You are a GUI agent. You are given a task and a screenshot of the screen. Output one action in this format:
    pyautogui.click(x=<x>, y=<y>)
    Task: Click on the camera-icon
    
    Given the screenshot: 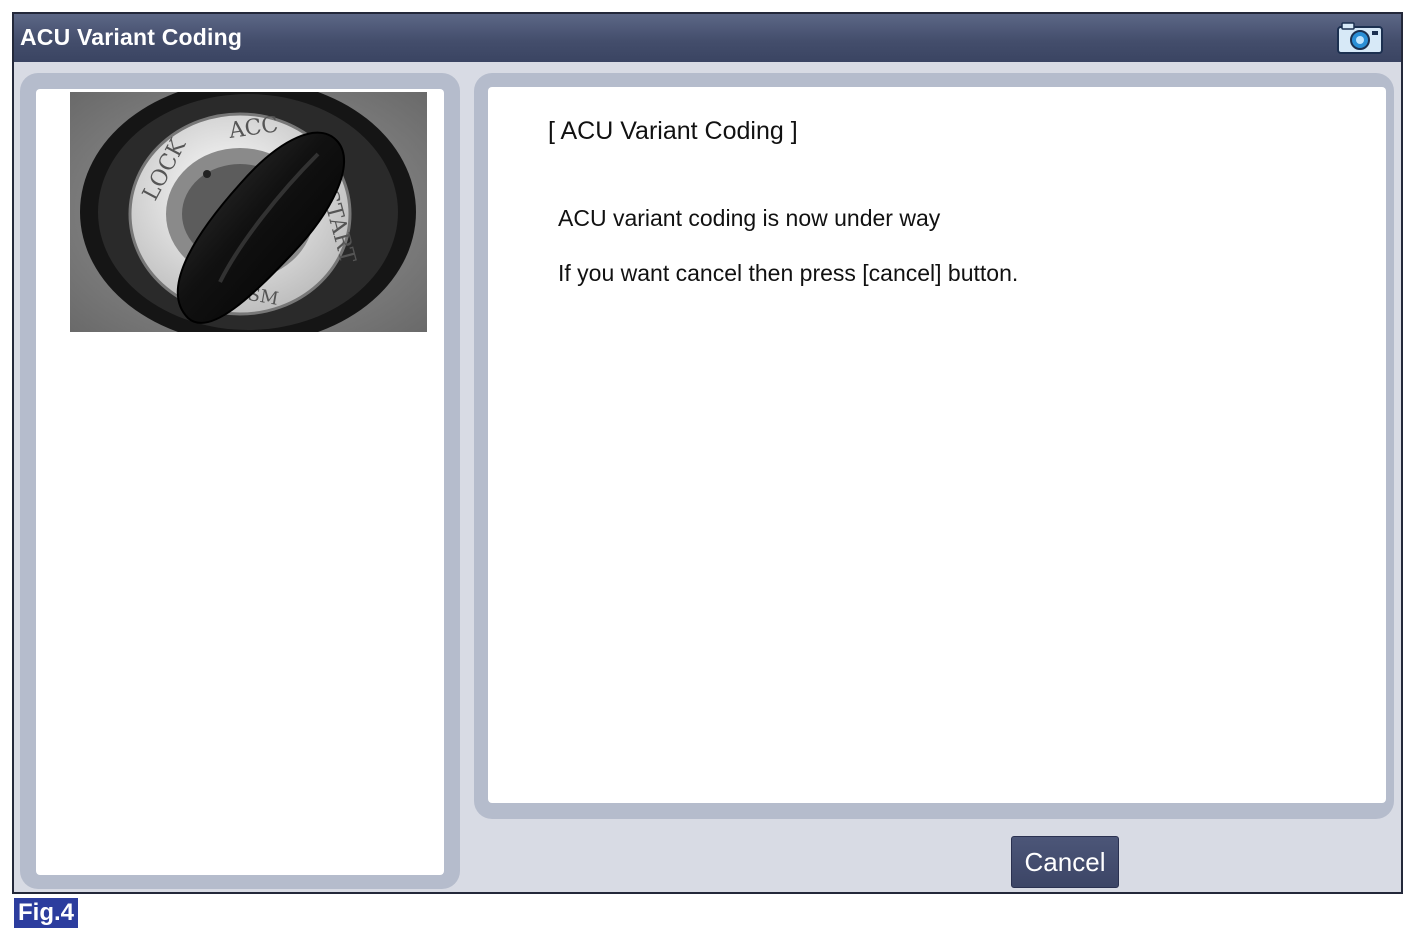 What is the action you would take?
    pyautogui.click(x=1360, y=38)
    